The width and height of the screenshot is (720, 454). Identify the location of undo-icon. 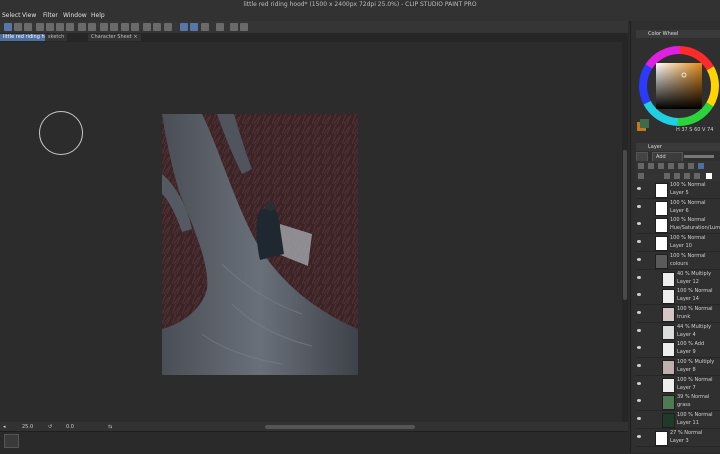
(82, 27).